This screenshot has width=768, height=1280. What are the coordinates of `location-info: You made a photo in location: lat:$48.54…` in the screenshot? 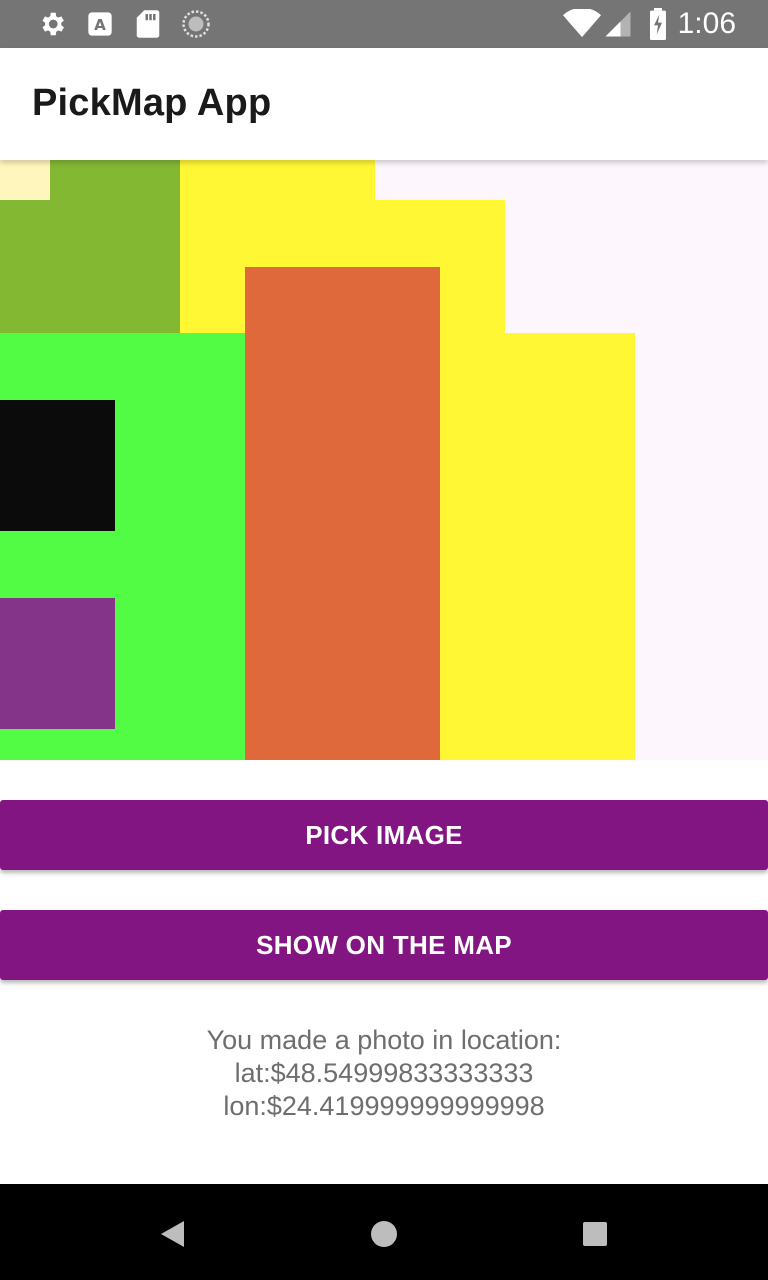 It's located at (384, 1073).